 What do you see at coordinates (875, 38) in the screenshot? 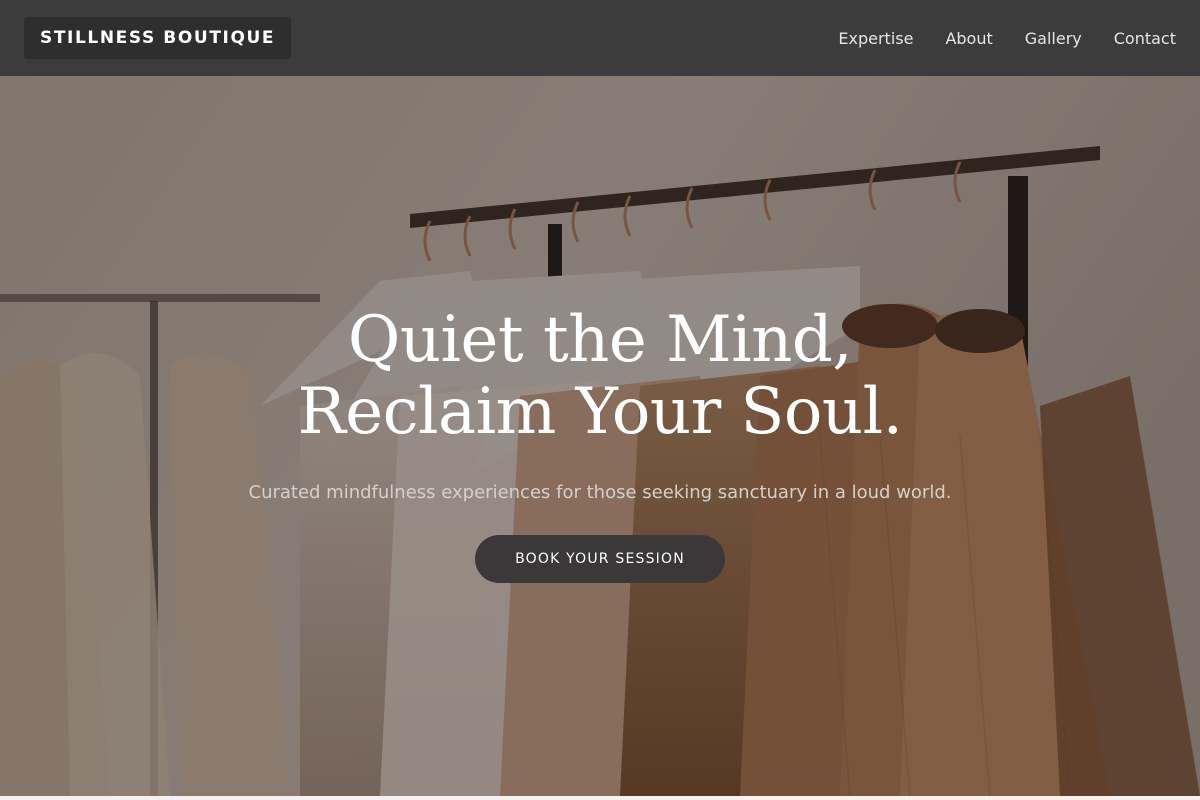
I see `nav-link-expertise: Expertise` at bounding box center [875, 38].